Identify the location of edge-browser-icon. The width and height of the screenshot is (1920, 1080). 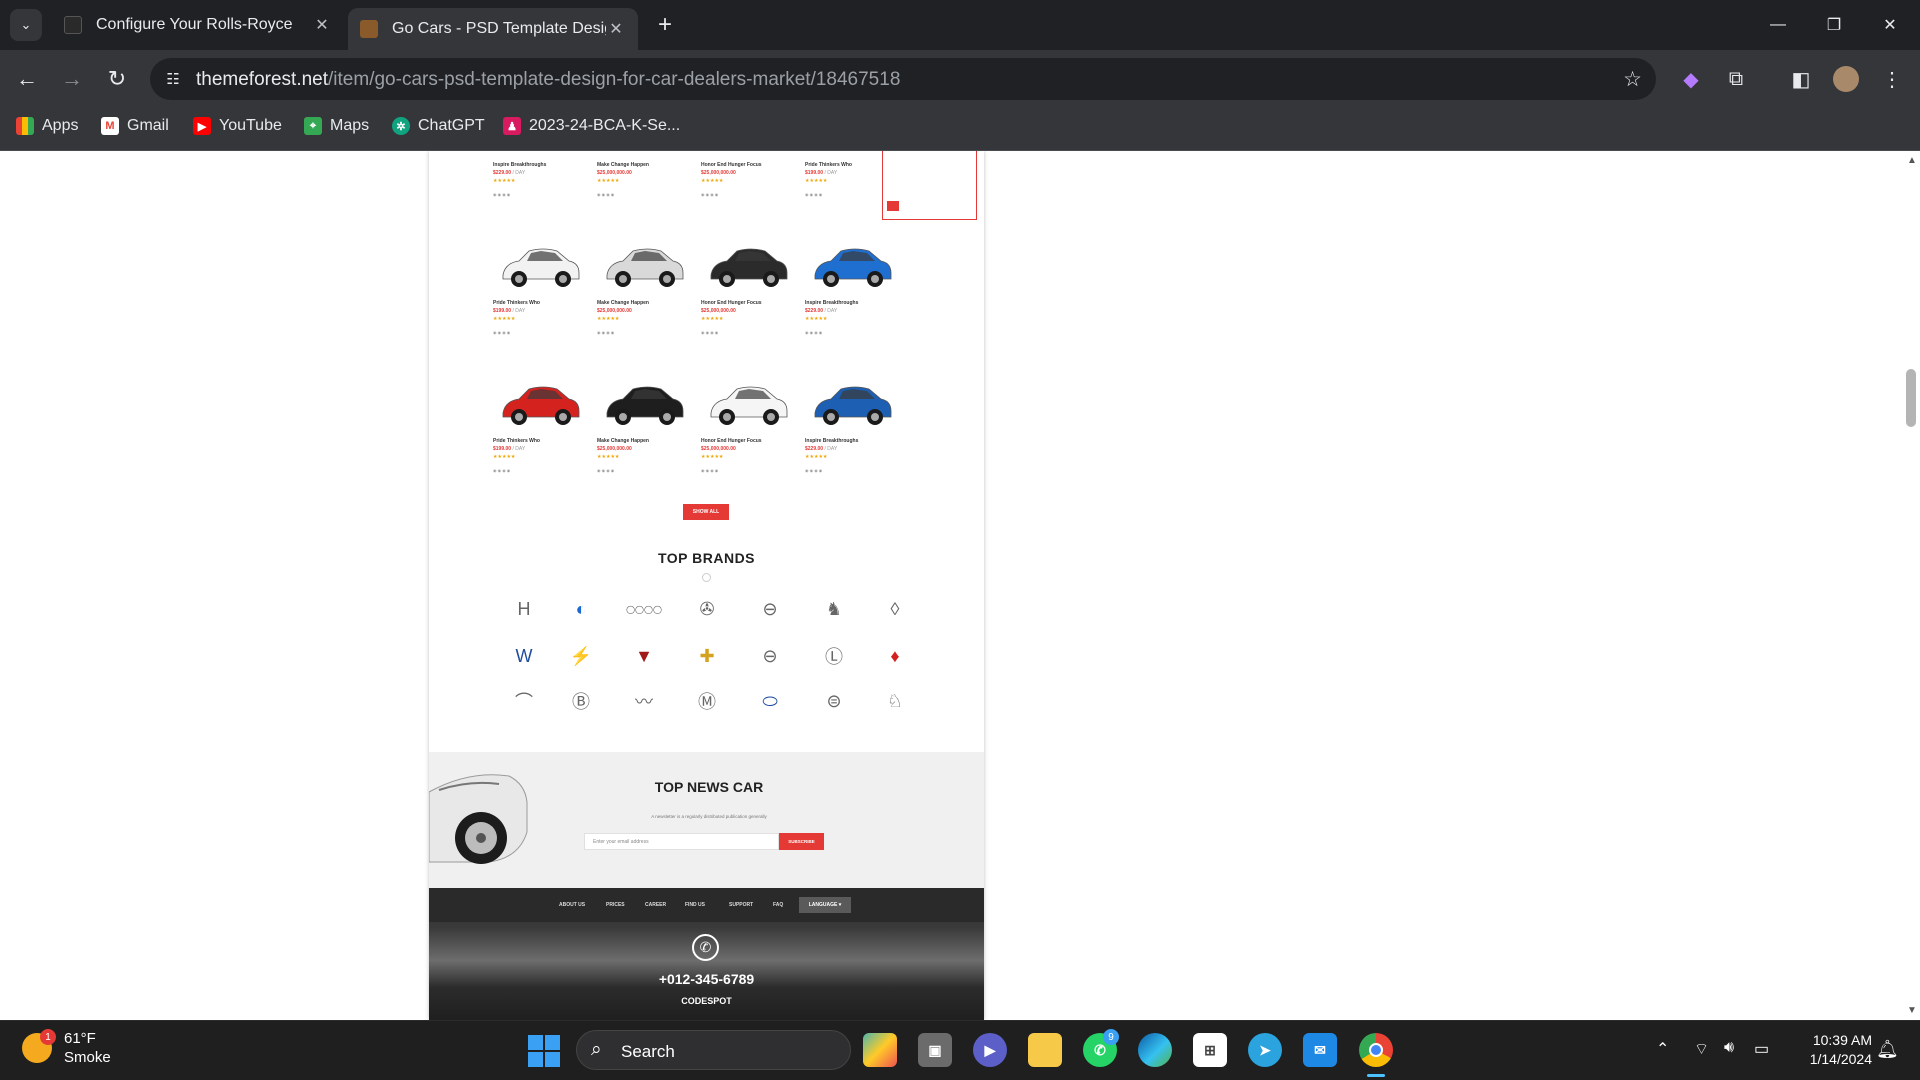
(1155, 1050).